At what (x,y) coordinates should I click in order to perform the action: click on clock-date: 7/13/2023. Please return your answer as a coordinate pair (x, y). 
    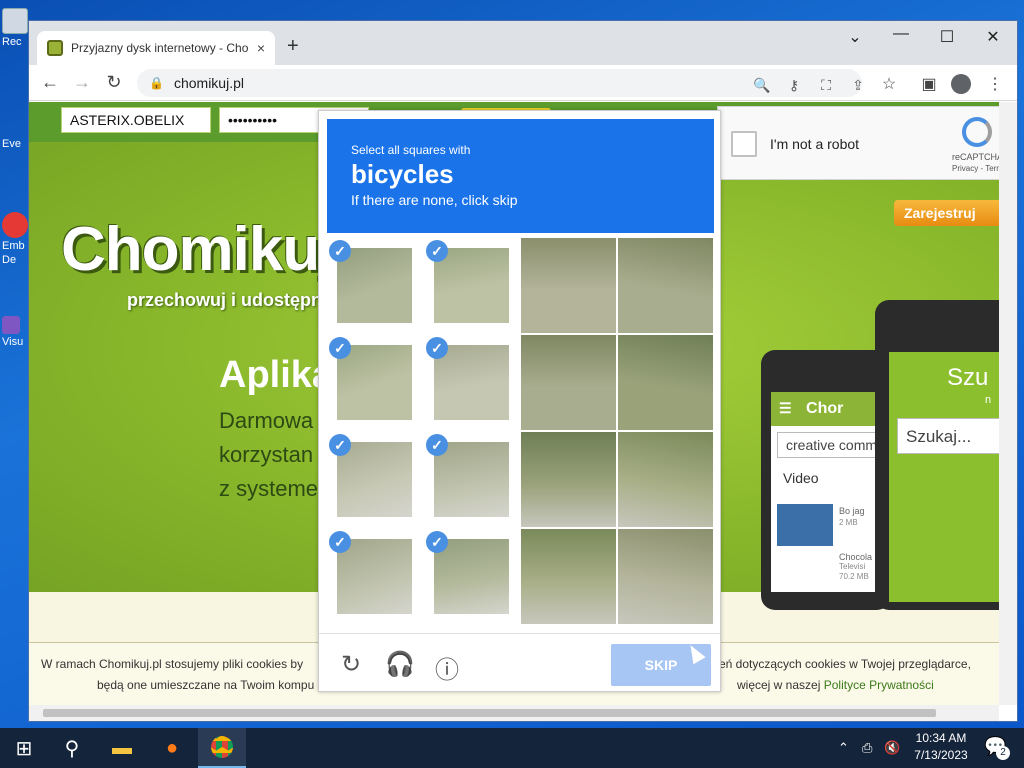
    Looking at the image, I should click on (941, 755).